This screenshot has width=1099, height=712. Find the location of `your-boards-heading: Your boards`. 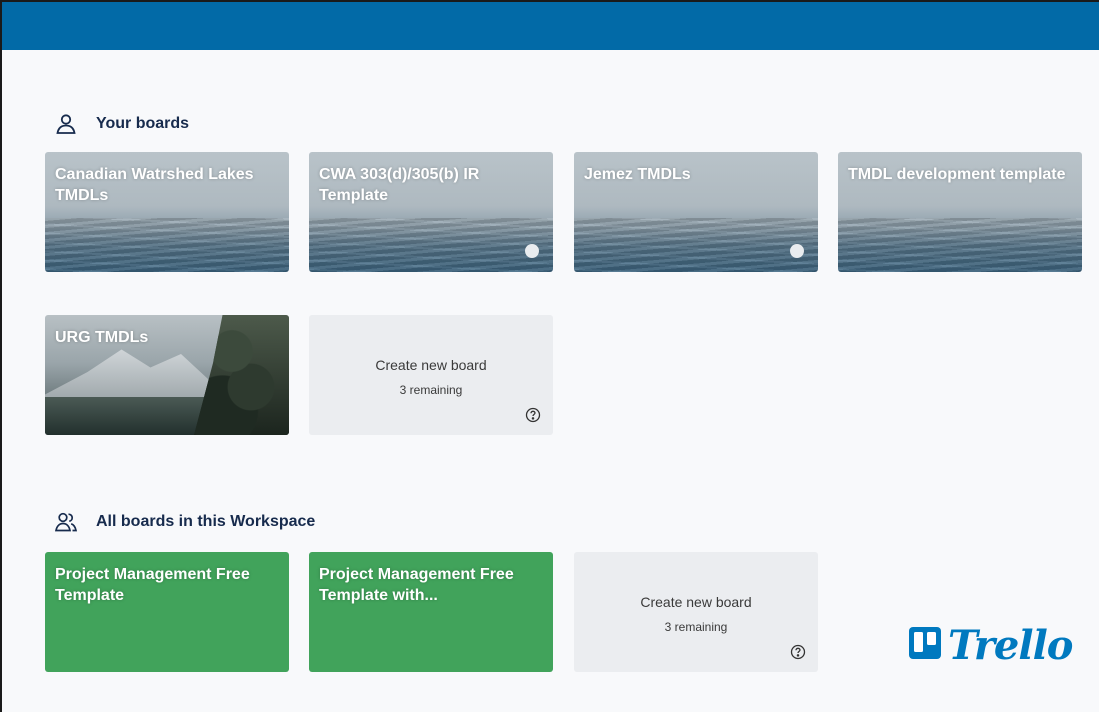

your-boards-heading: Your boards is located at coordinates (121, 124).